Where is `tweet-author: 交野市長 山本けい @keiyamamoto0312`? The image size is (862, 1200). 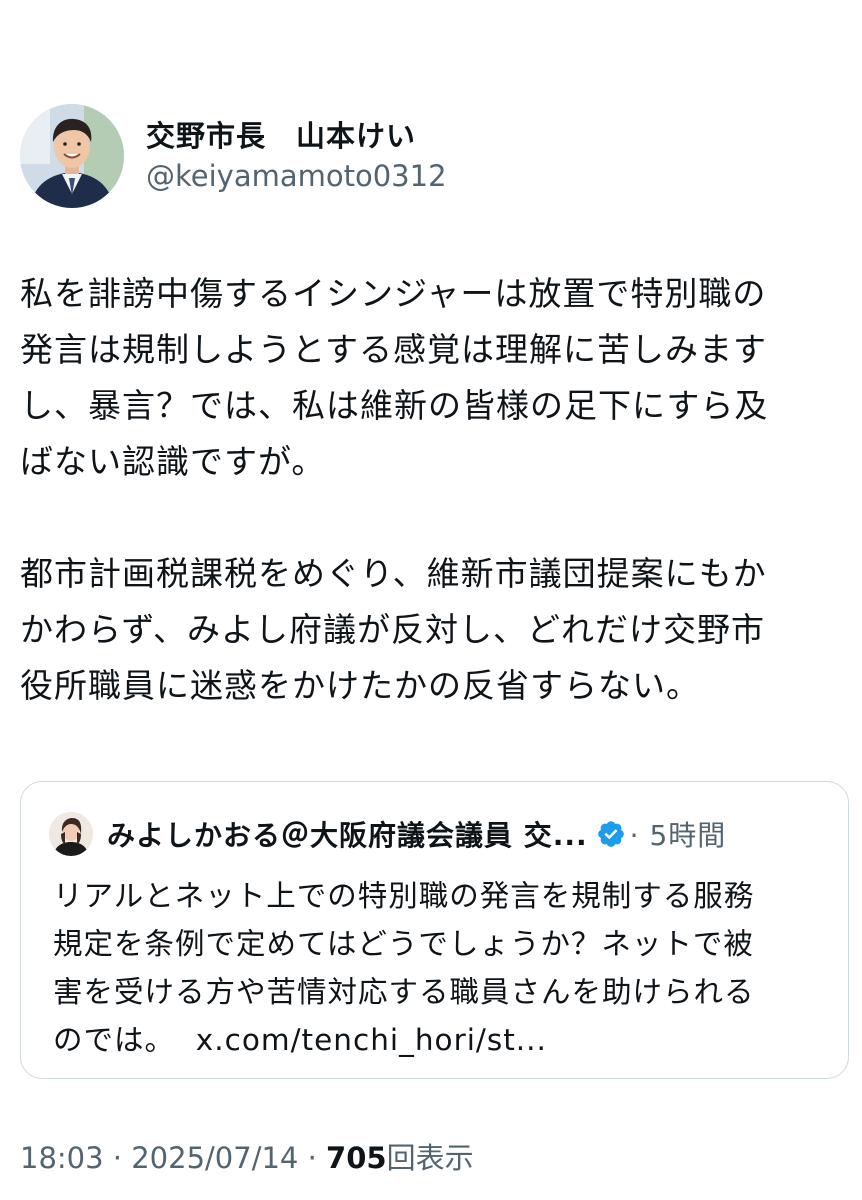
tweet-author: 交野市長 山本けい @keiyamamoto0312 is located at coordinates (233, 156).